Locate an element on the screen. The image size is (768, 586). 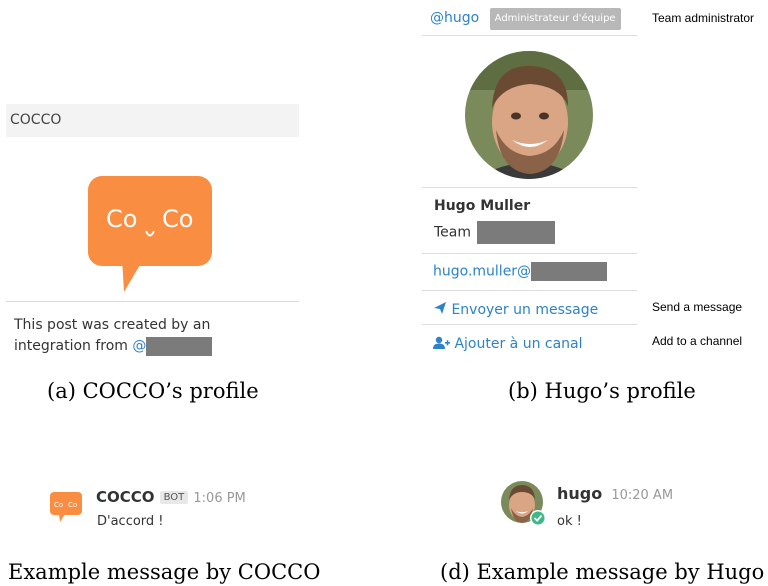
role-annotation: Team administrator is located at coordinates (703, 18).